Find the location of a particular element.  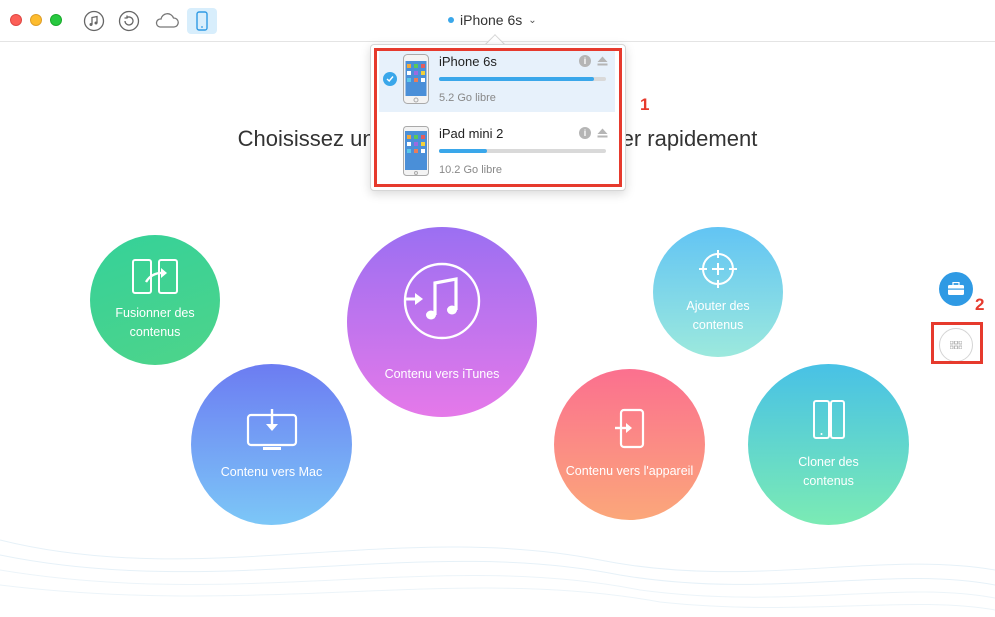

phone-icon is located at coordinates (202, 21).